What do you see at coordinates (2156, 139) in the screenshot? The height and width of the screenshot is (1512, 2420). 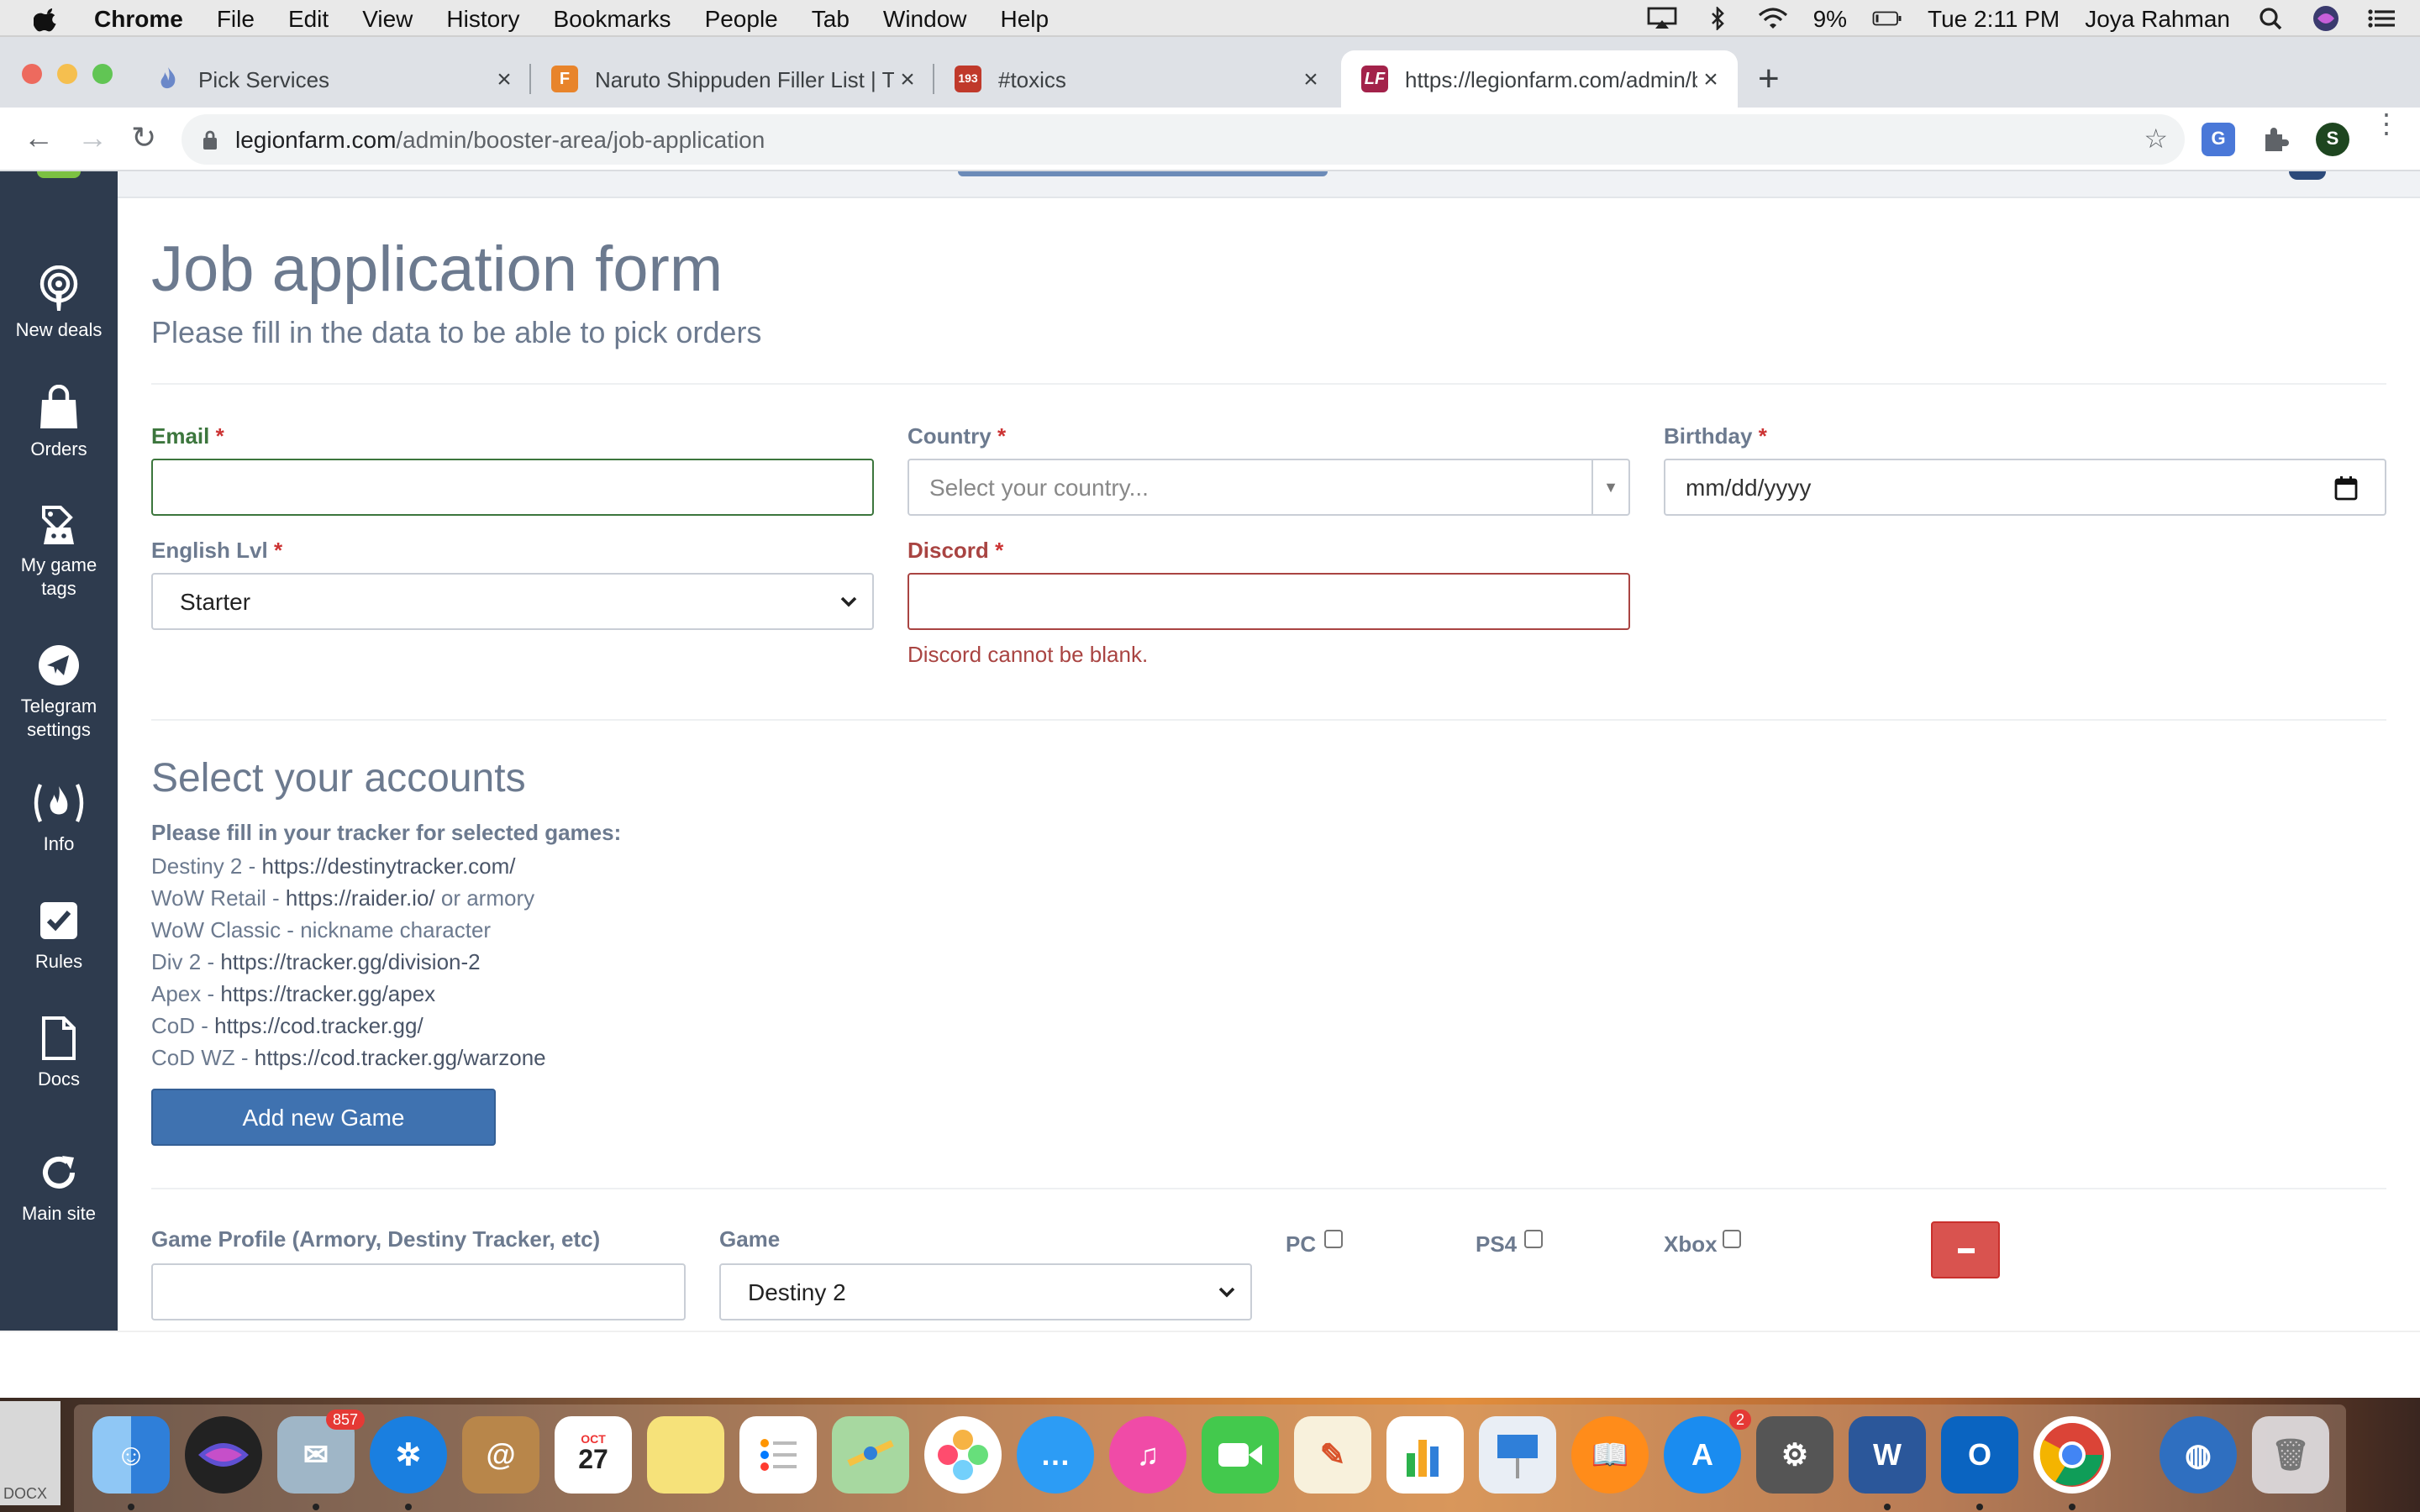 I see `bookmark-star-icon: ☆` at bounding box center [2156, 139].